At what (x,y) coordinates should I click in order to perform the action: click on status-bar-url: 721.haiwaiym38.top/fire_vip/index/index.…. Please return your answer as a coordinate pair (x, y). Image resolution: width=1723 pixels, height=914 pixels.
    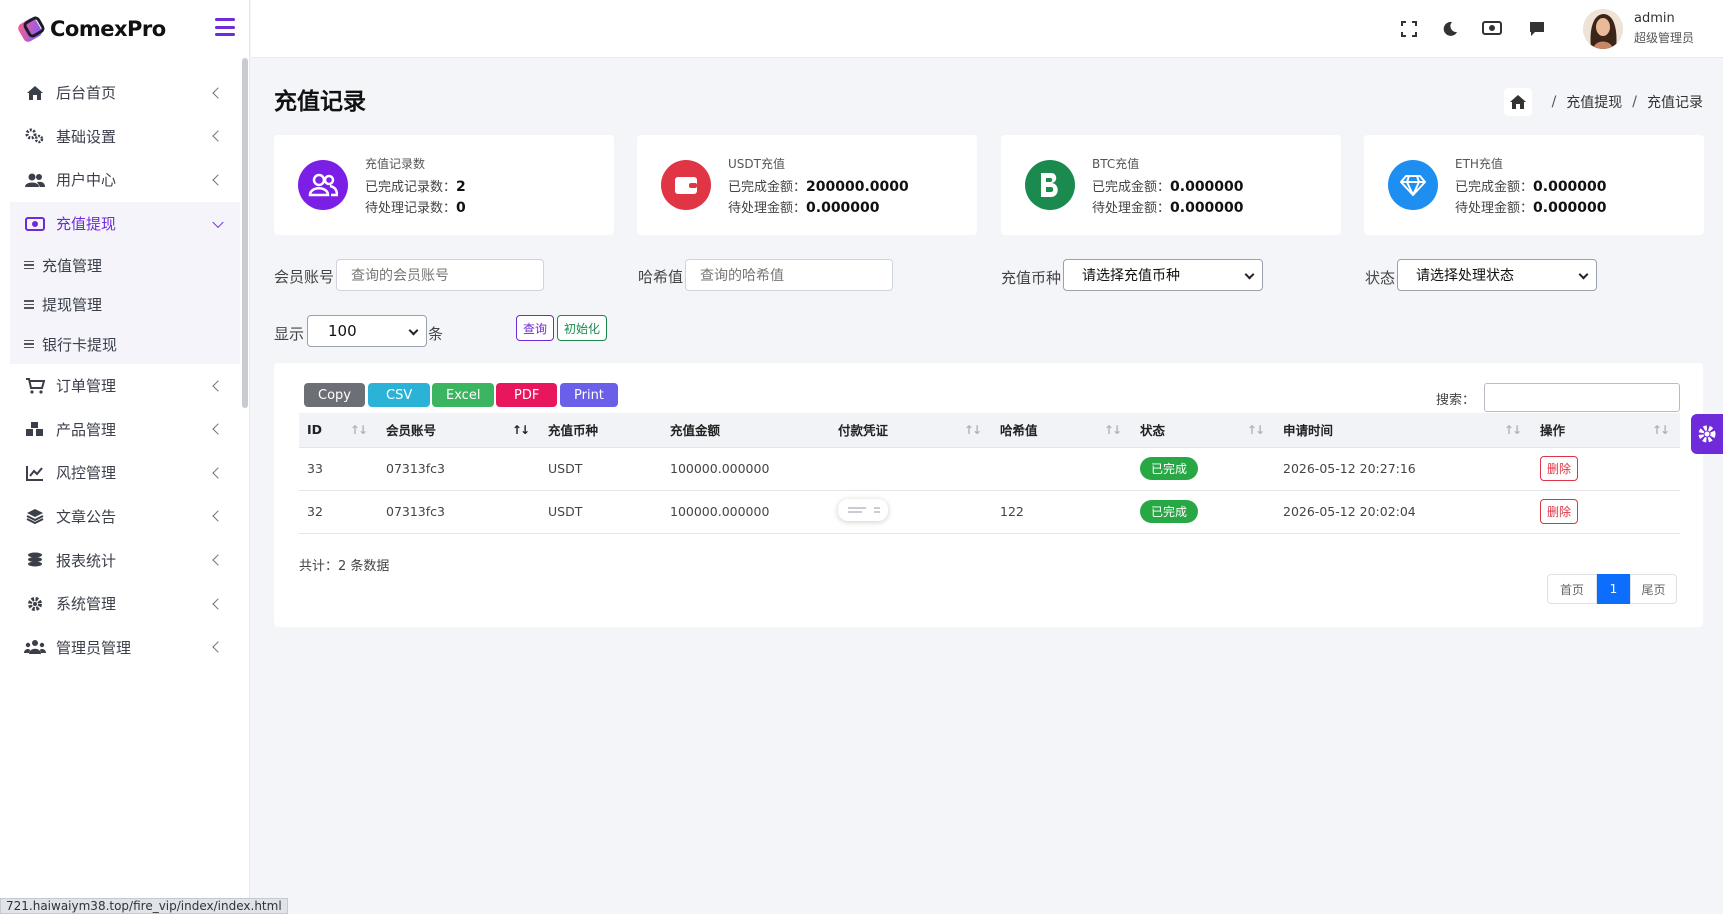
    Looking at the image, I should click on (144, 906).